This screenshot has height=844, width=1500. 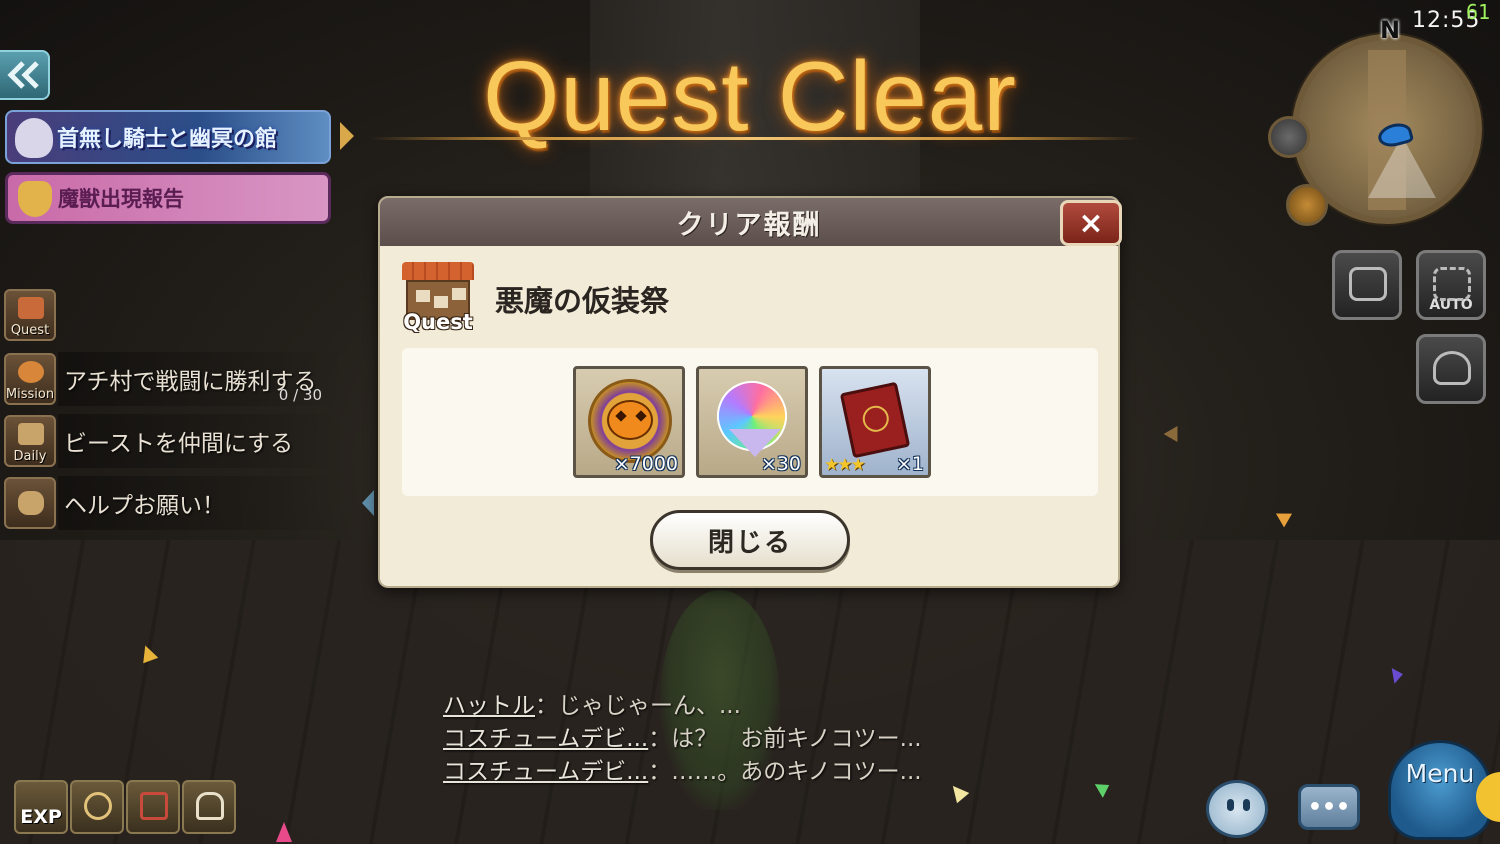 I want to click on fps-counter: 61, so click(x=1478, y=12).